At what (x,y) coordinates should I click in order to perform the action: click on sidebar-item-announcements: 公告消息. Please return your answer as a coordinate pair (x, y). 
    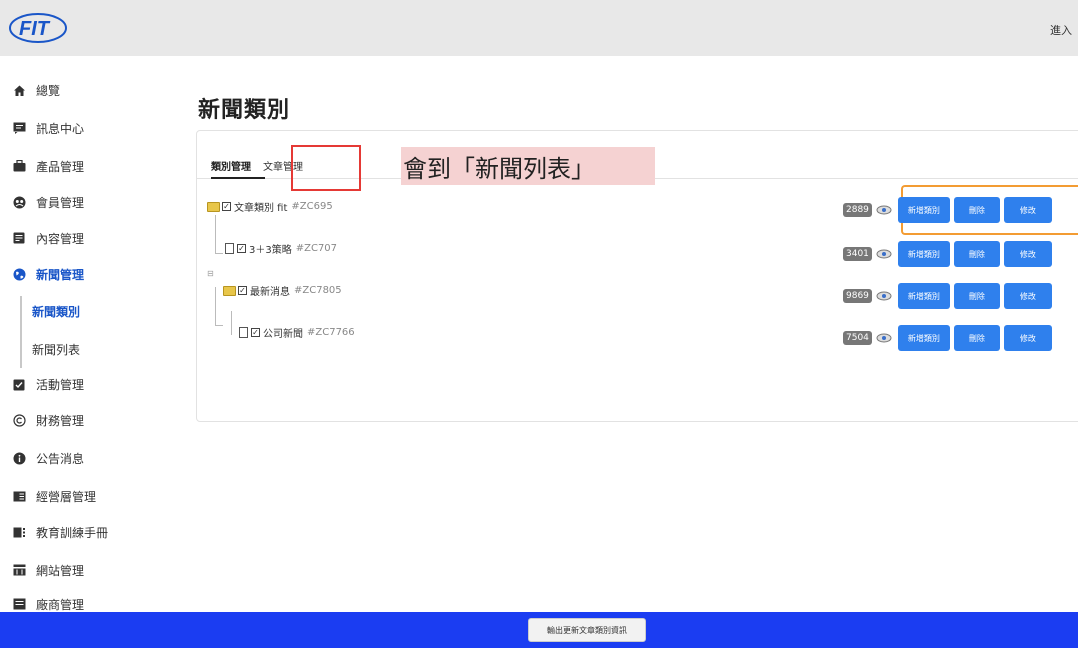
    Looking at the image, I should click on (48, 458).